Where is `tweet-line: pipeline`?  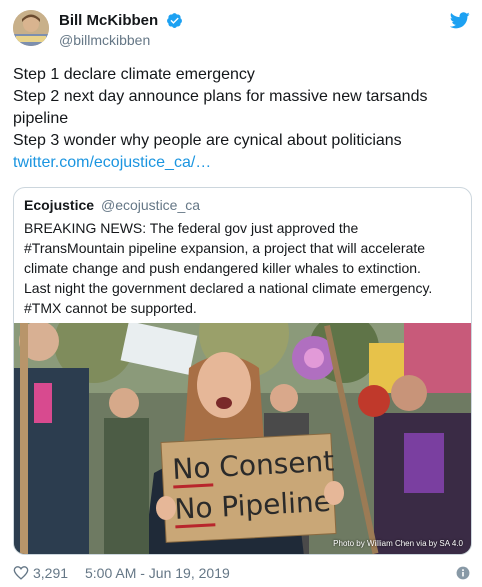 tweet-line: pipeline is located at coordinates (41, 118).